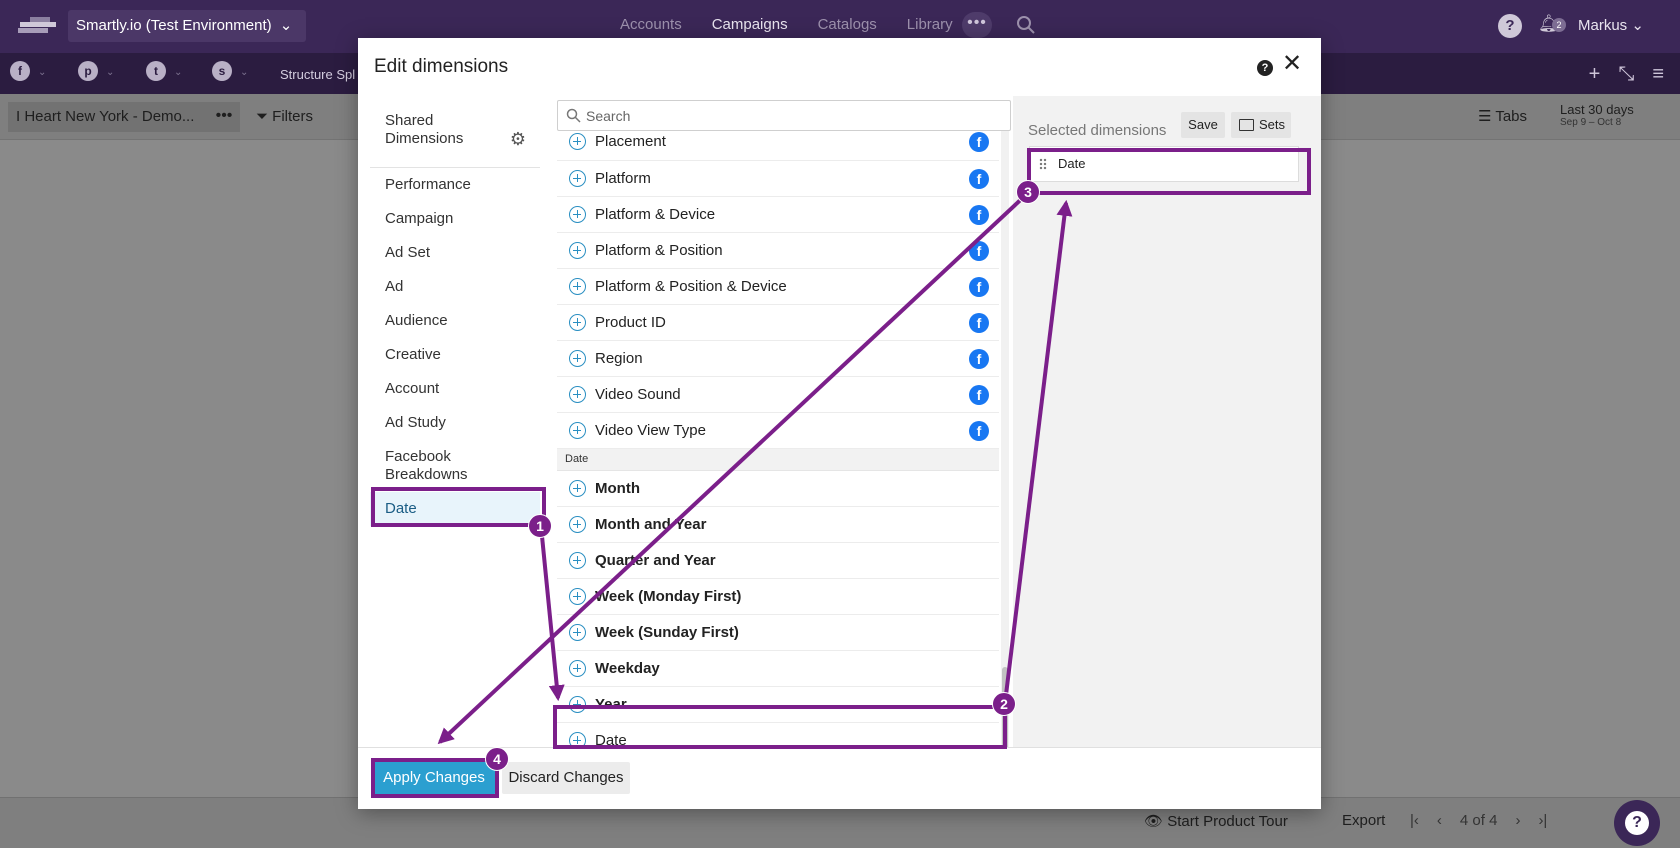 The height and width of the screenshot is (848, 1680). I want to click on nav-accounts: Accounts, so click(651, 24).